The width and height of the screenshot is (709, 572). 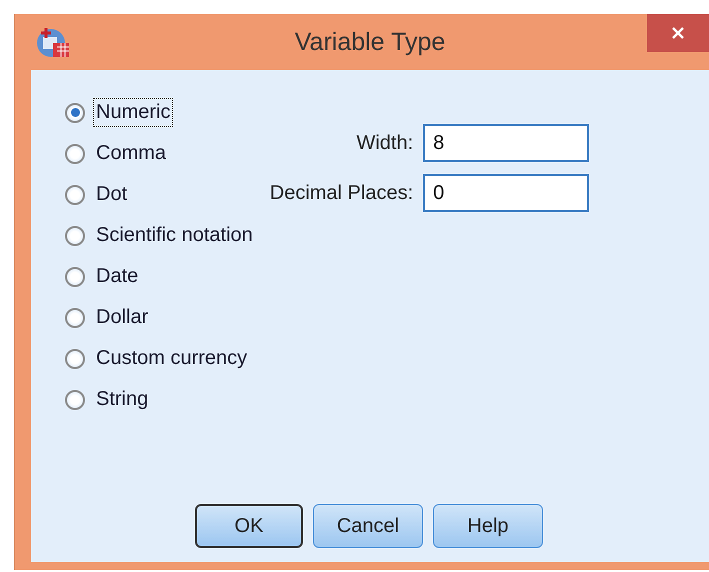 What do you see at coordinates (122, 399) in the screenshot?
I see `radio-label: String` at bounding box center [122, 399].